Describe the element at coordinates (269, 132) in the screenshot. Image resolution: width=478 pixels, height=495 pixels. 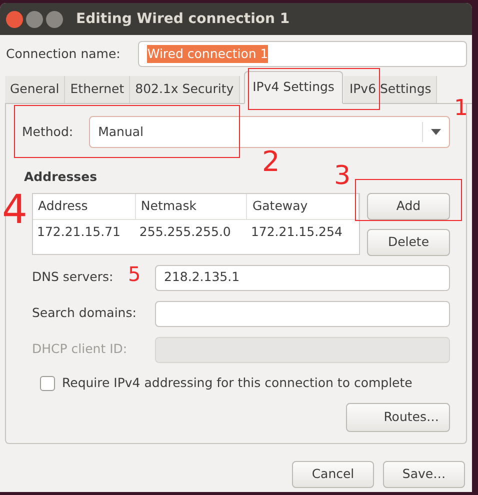
I see `method-dropdown: Manual` at that location.